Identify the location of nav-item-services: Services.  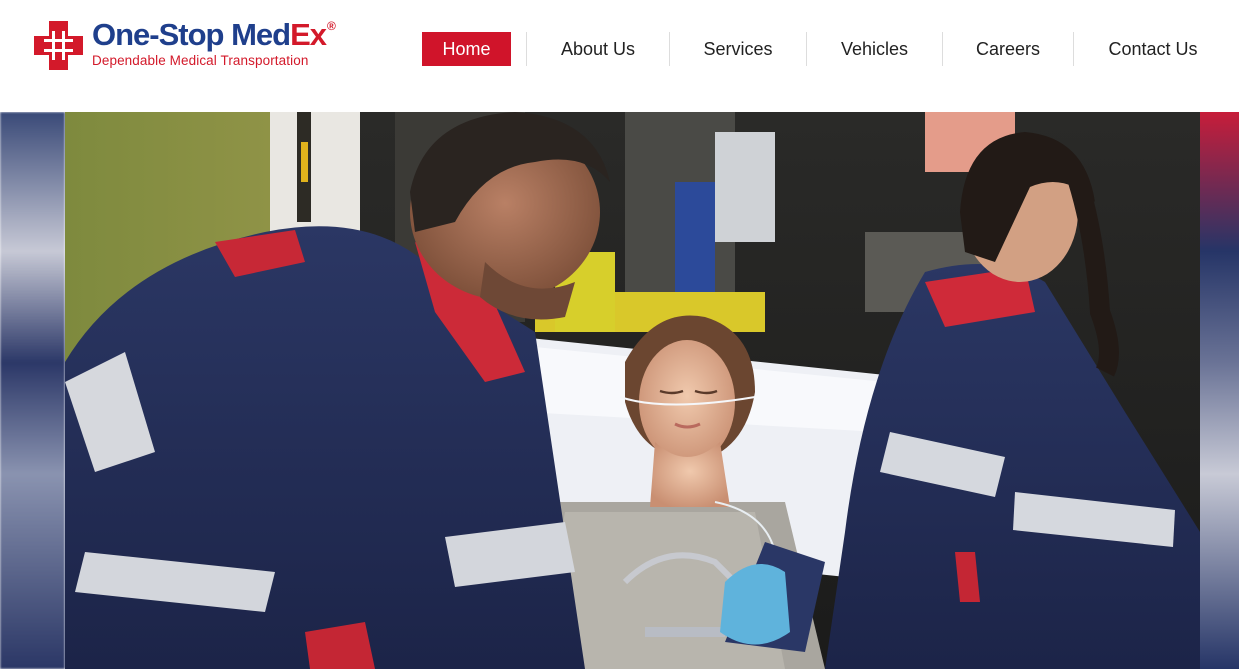
(738, 49).